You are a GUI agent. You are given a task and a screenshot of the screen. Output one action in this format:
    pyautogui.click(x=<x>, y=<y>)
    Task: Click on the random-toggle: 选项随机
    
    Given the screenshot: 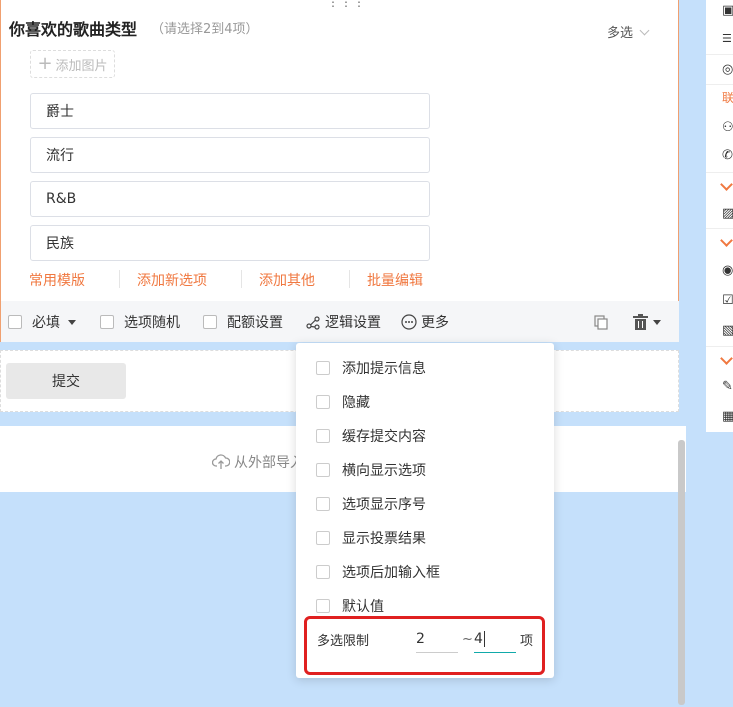 What is the action you would take?
    pyautogui.click(x=140, y=322)
    